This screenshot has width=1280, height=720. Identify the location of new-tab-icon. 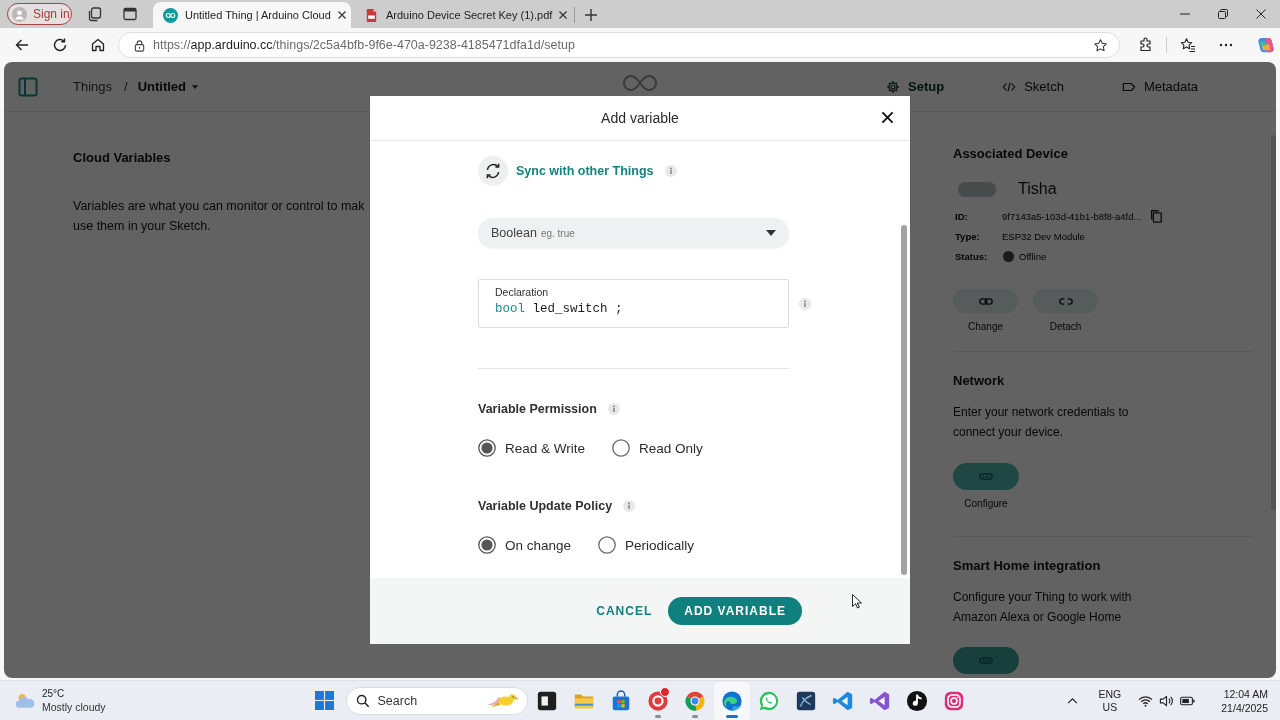
(591, 15).